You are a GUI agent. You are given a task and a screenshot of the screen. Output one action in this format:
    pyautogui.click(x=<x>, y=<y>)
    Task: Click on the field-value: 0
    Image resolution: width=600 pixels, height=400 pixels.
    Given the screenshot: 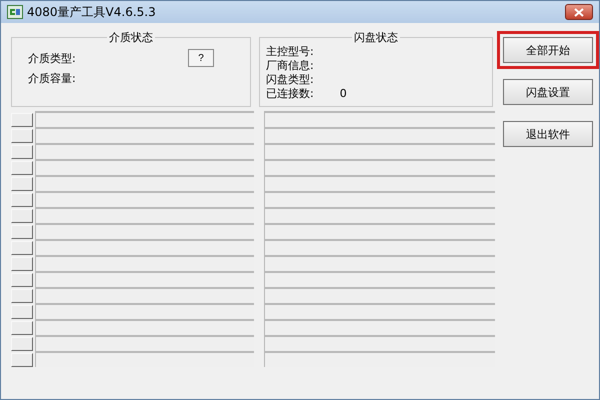 What is the action you would take?
    pyautogui.click(x=343, y=93)
    